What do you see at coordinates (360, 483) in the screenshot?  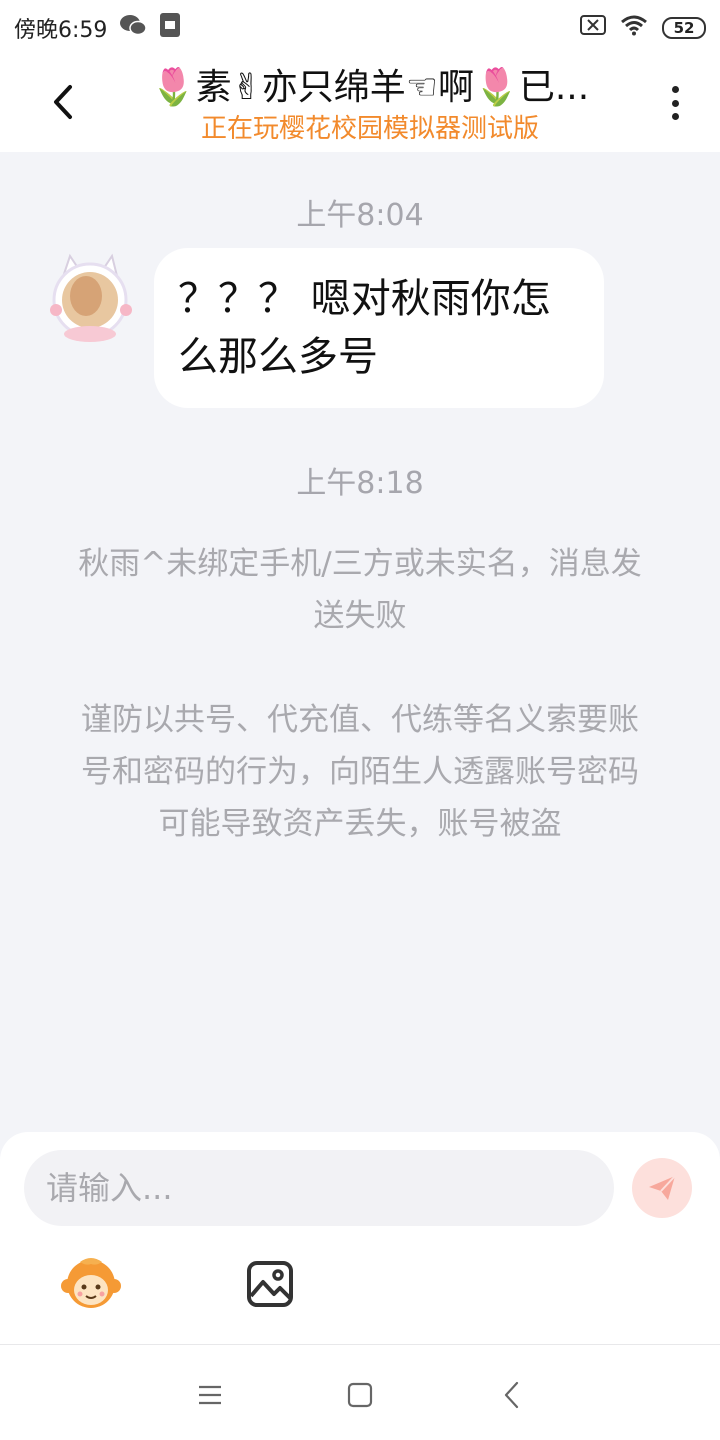 I see `message-timestamp: 上午8:18` at bounding box center [360, 483].